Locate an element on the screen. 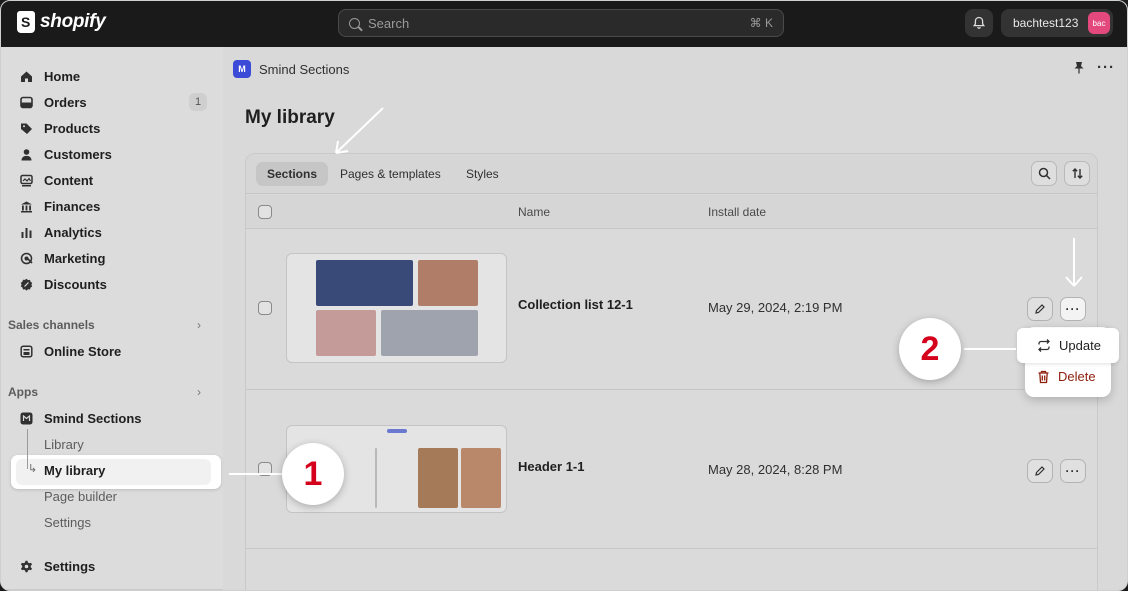 This screenshot has width=1128, height=591. sort-icon is located at coordinates (1077, 173).